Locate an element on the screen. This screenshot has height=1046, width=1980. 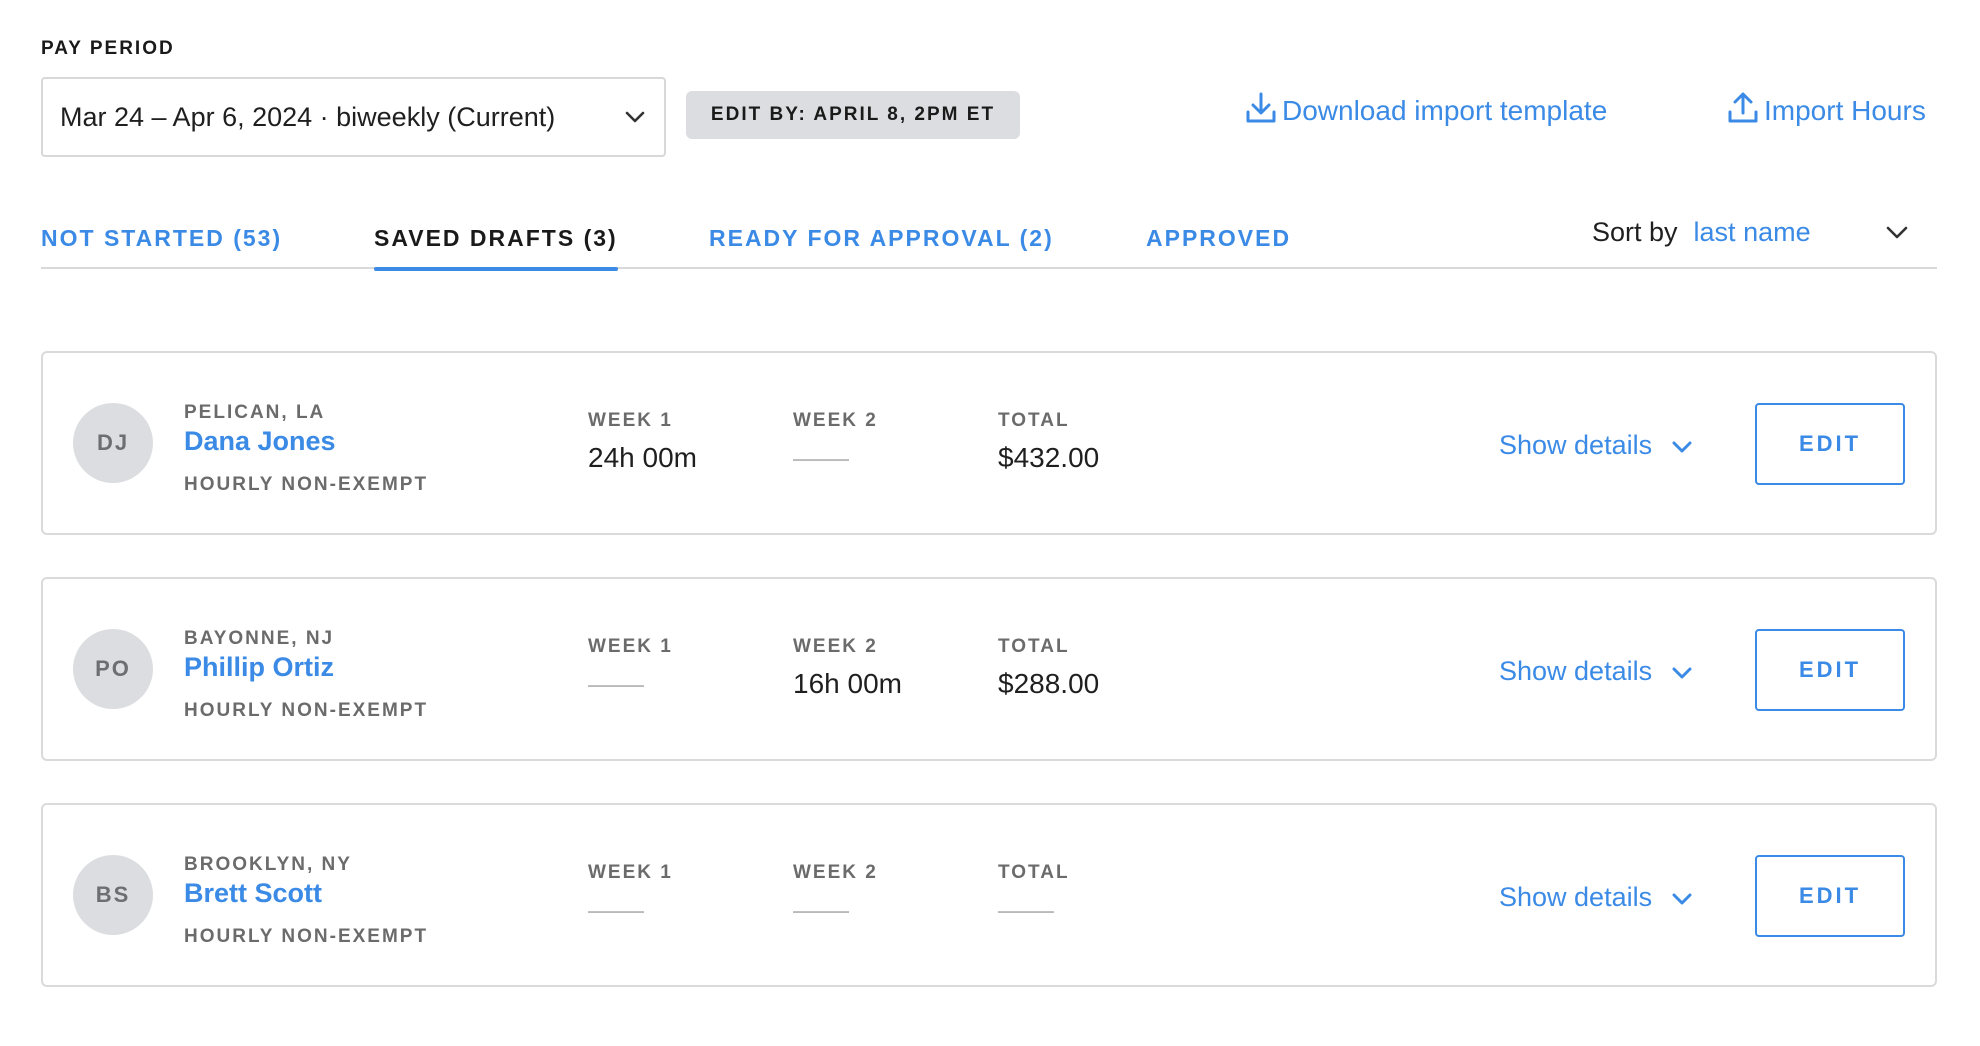
tab-ready-for-approval: READY FOR APPROVAL (2) is located at coordinates (881, 247).